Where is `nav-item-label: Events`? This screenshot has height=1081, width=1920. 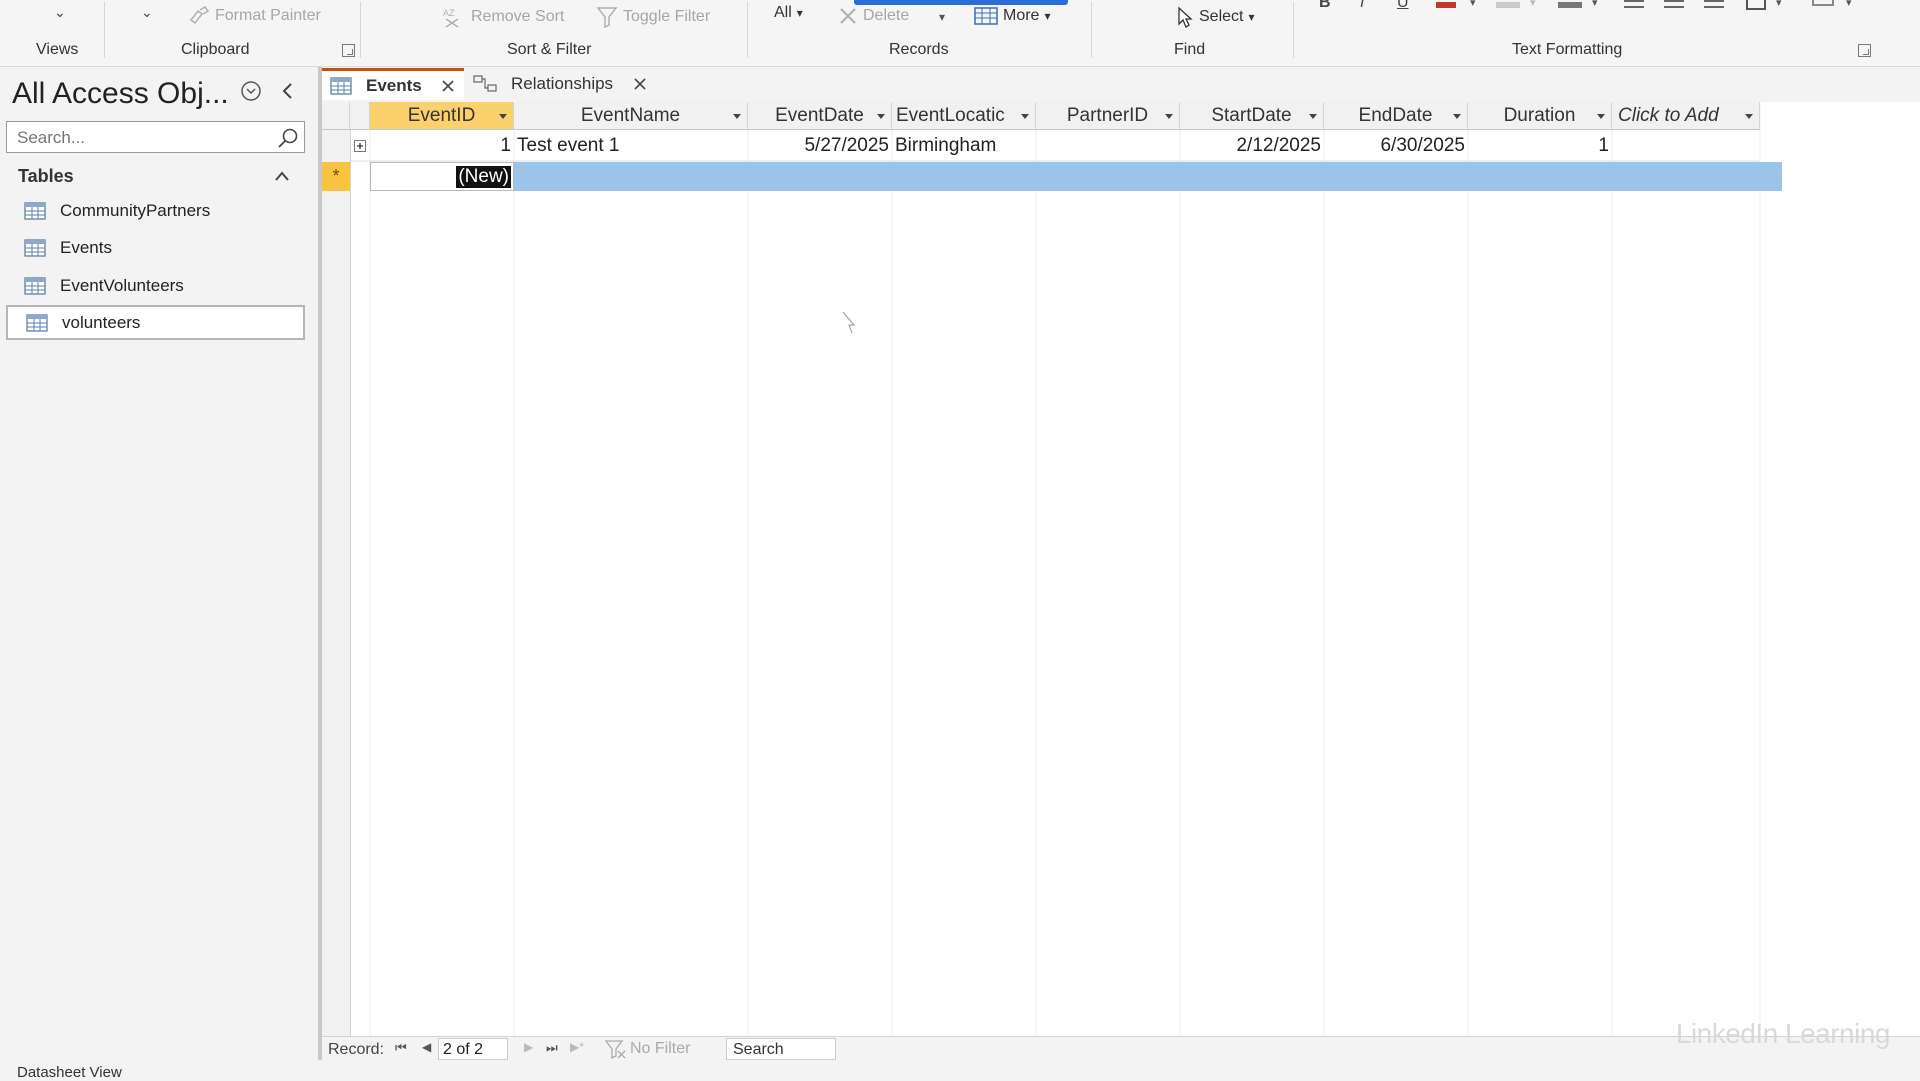 nav-item-label: Events is located at coordinates (86, 247).